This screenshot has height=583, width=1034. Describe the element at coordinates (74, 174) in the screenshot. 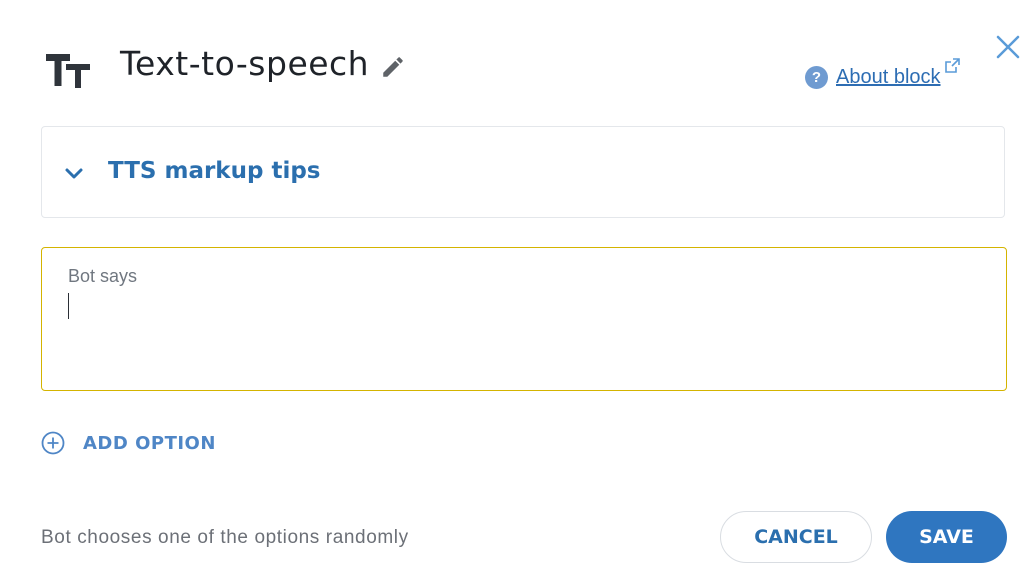

I see `chevron-down-icon` at that location.